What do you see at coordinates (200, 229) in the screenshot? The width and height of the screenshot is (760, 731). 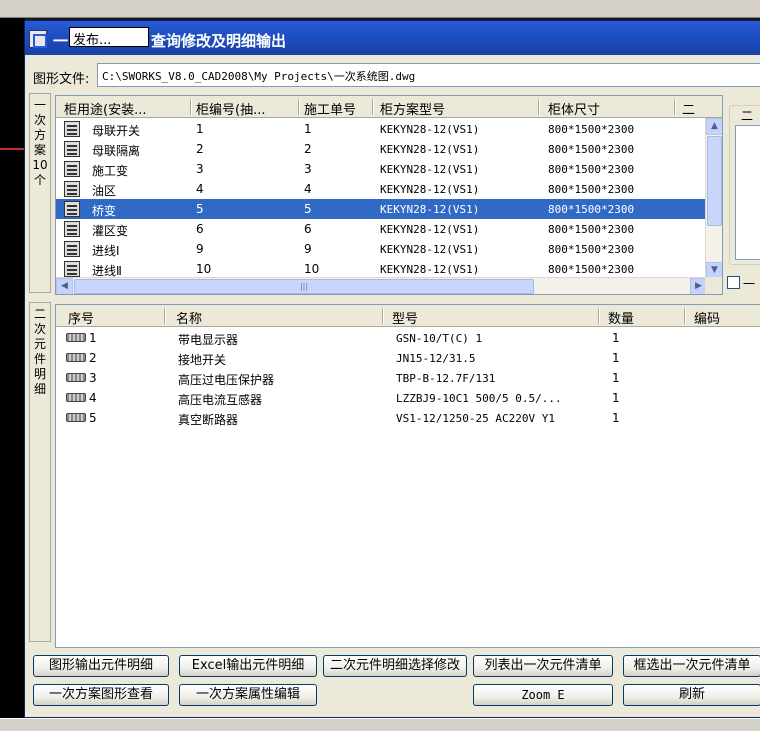 I see `cell-no: 6` at bounding box center [200, 229].